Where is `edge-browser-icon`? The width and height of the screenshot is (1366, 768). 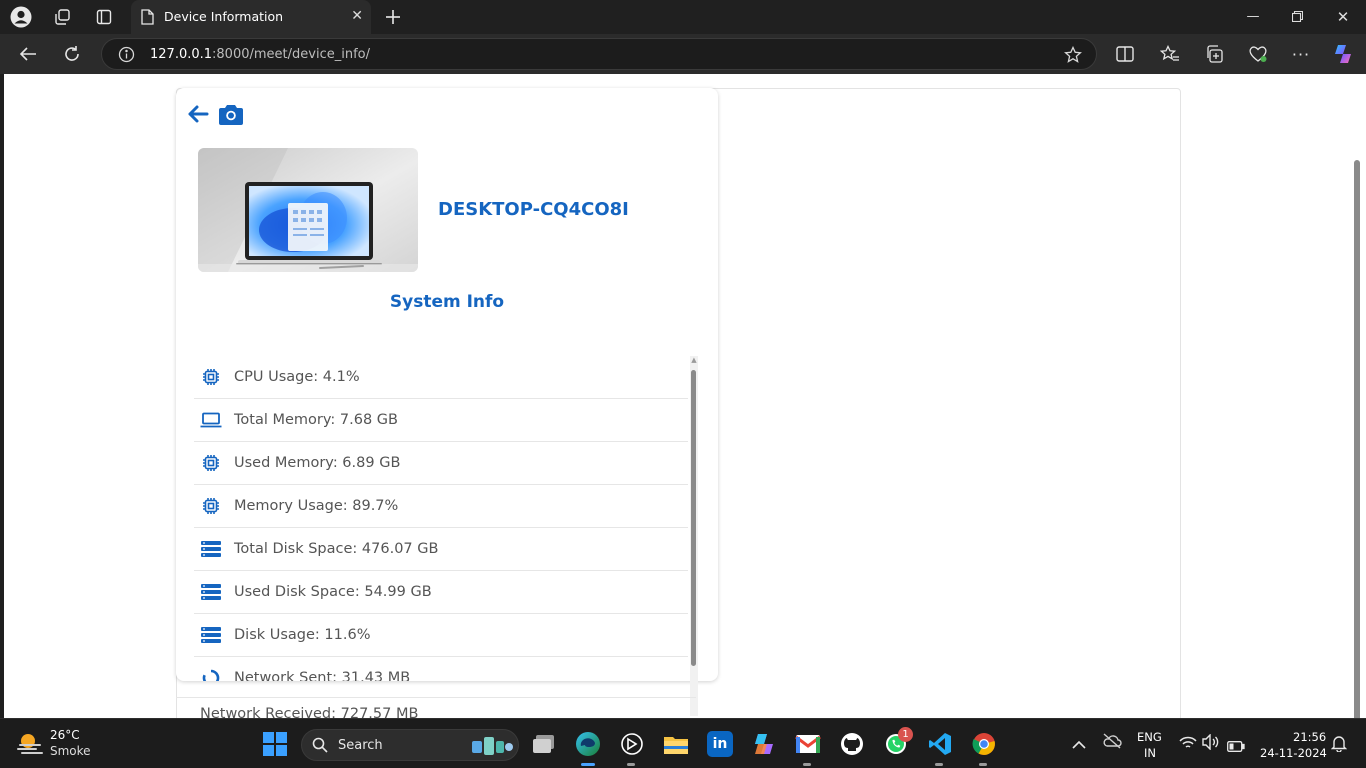
edge-browser-icon is located at coordinates (588, 744).